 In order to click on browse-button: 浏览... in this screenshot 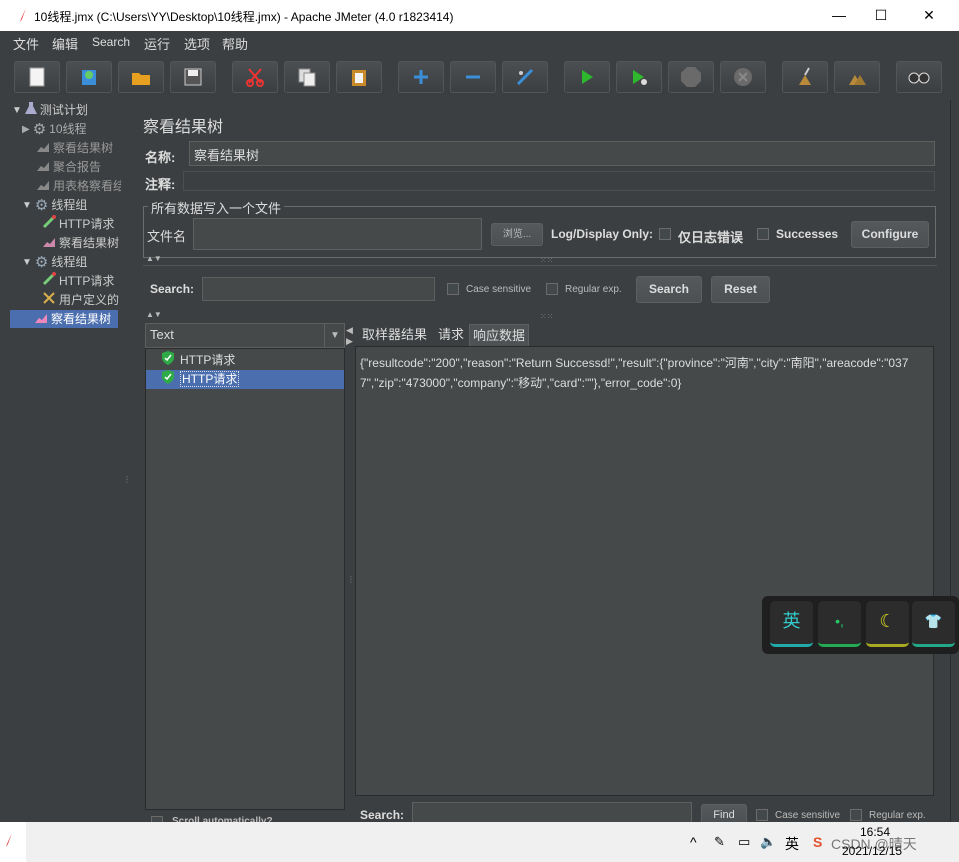, I will do `click(517, 234)`.